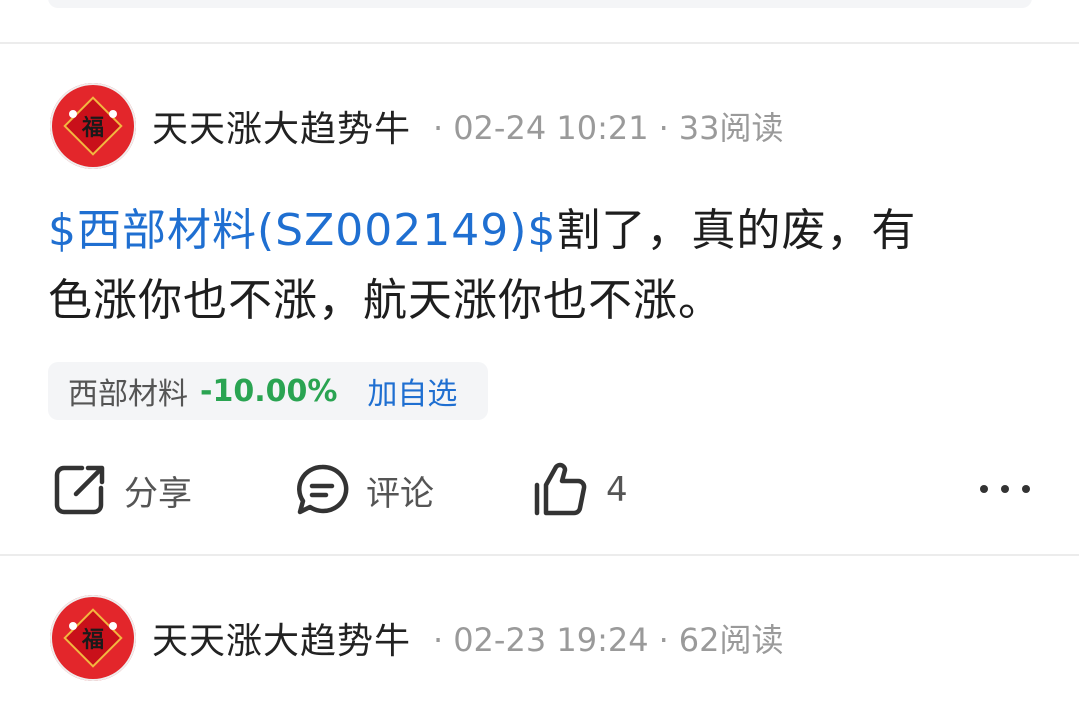 Image resolution: width=1079 pixels, height=704 pixels. What do you see at coordinates (540, 4) in the screenshot?
I see `previous-post-card` at bounding box center [540, 4].